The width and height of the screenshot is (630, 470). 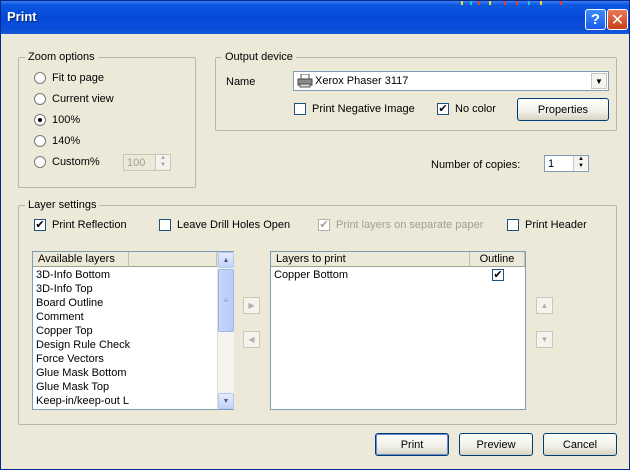 I want to click on radio-indicator-selected, so click(x=40, y=120).